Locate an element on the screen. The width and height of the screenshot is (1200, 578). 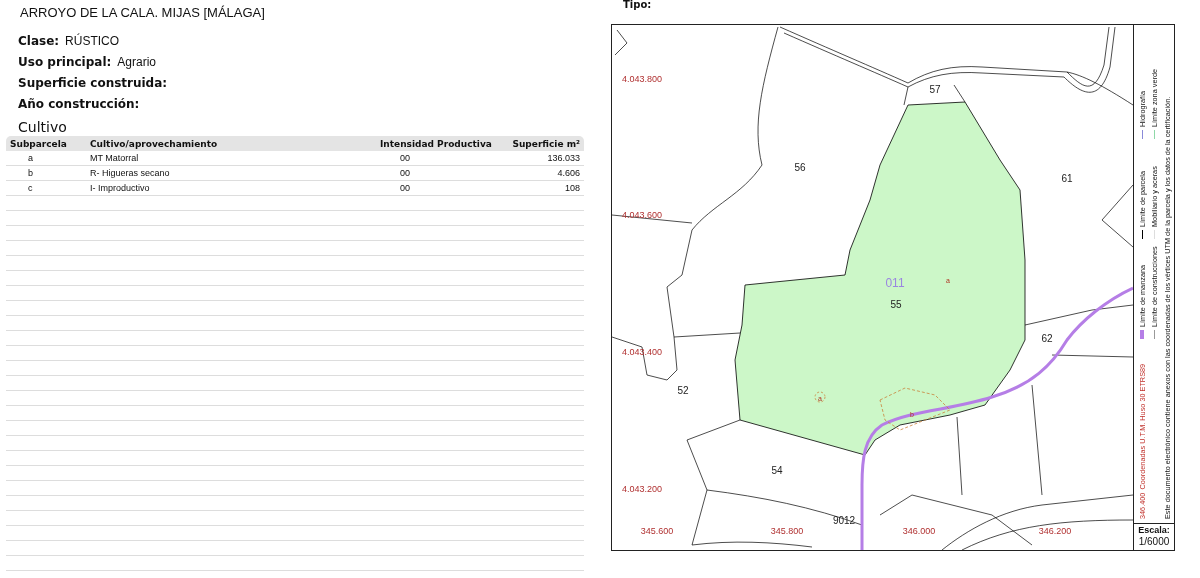
coordinate-label: 4.043.400 is located at coordinates (642, 352).